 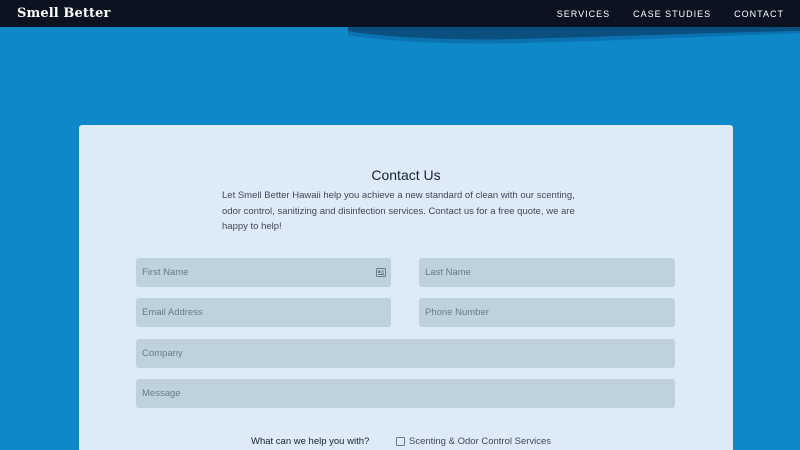 I want to click on last-name-field, so click(x=547, y=272).